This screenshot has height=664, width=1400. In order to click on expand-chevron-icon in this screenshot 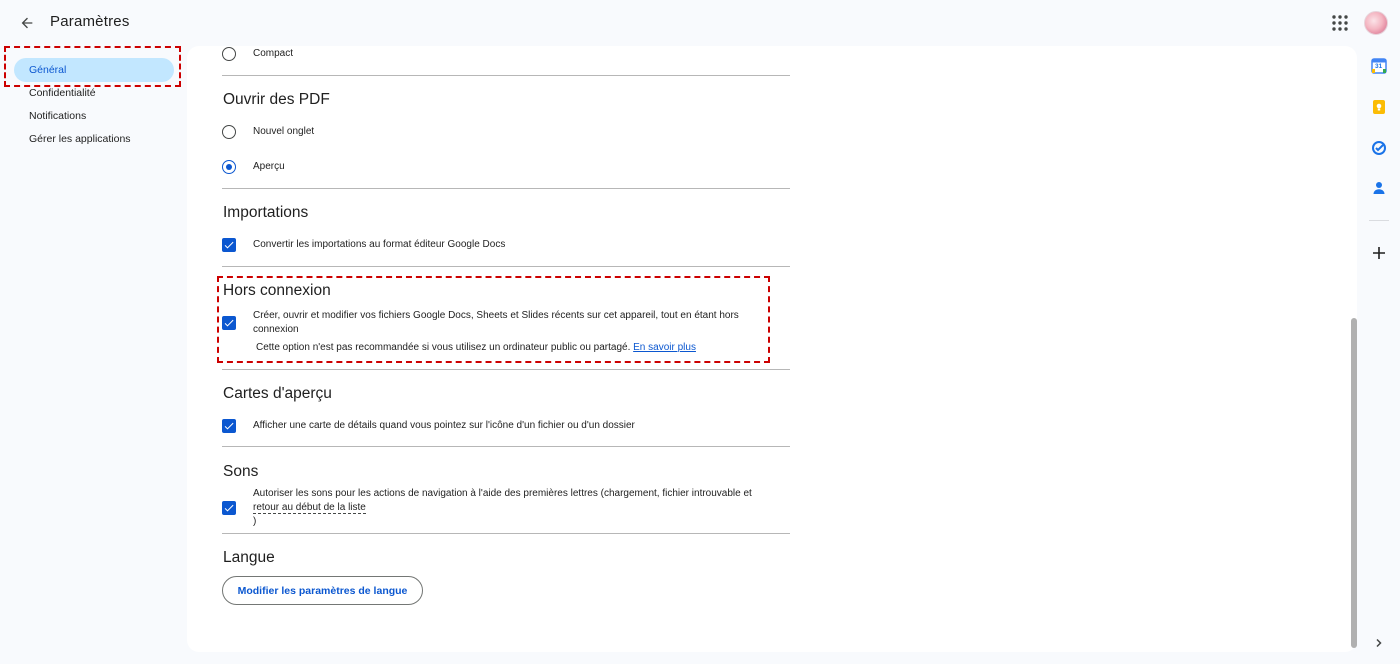, I will do `click(1379, 643)`.